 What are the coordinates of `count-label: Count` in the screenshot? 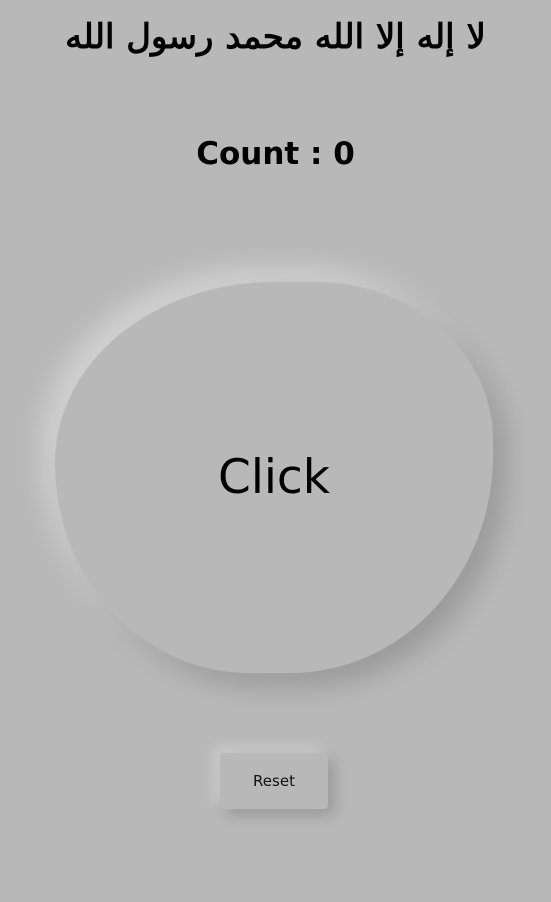 It's located at (248, 154).